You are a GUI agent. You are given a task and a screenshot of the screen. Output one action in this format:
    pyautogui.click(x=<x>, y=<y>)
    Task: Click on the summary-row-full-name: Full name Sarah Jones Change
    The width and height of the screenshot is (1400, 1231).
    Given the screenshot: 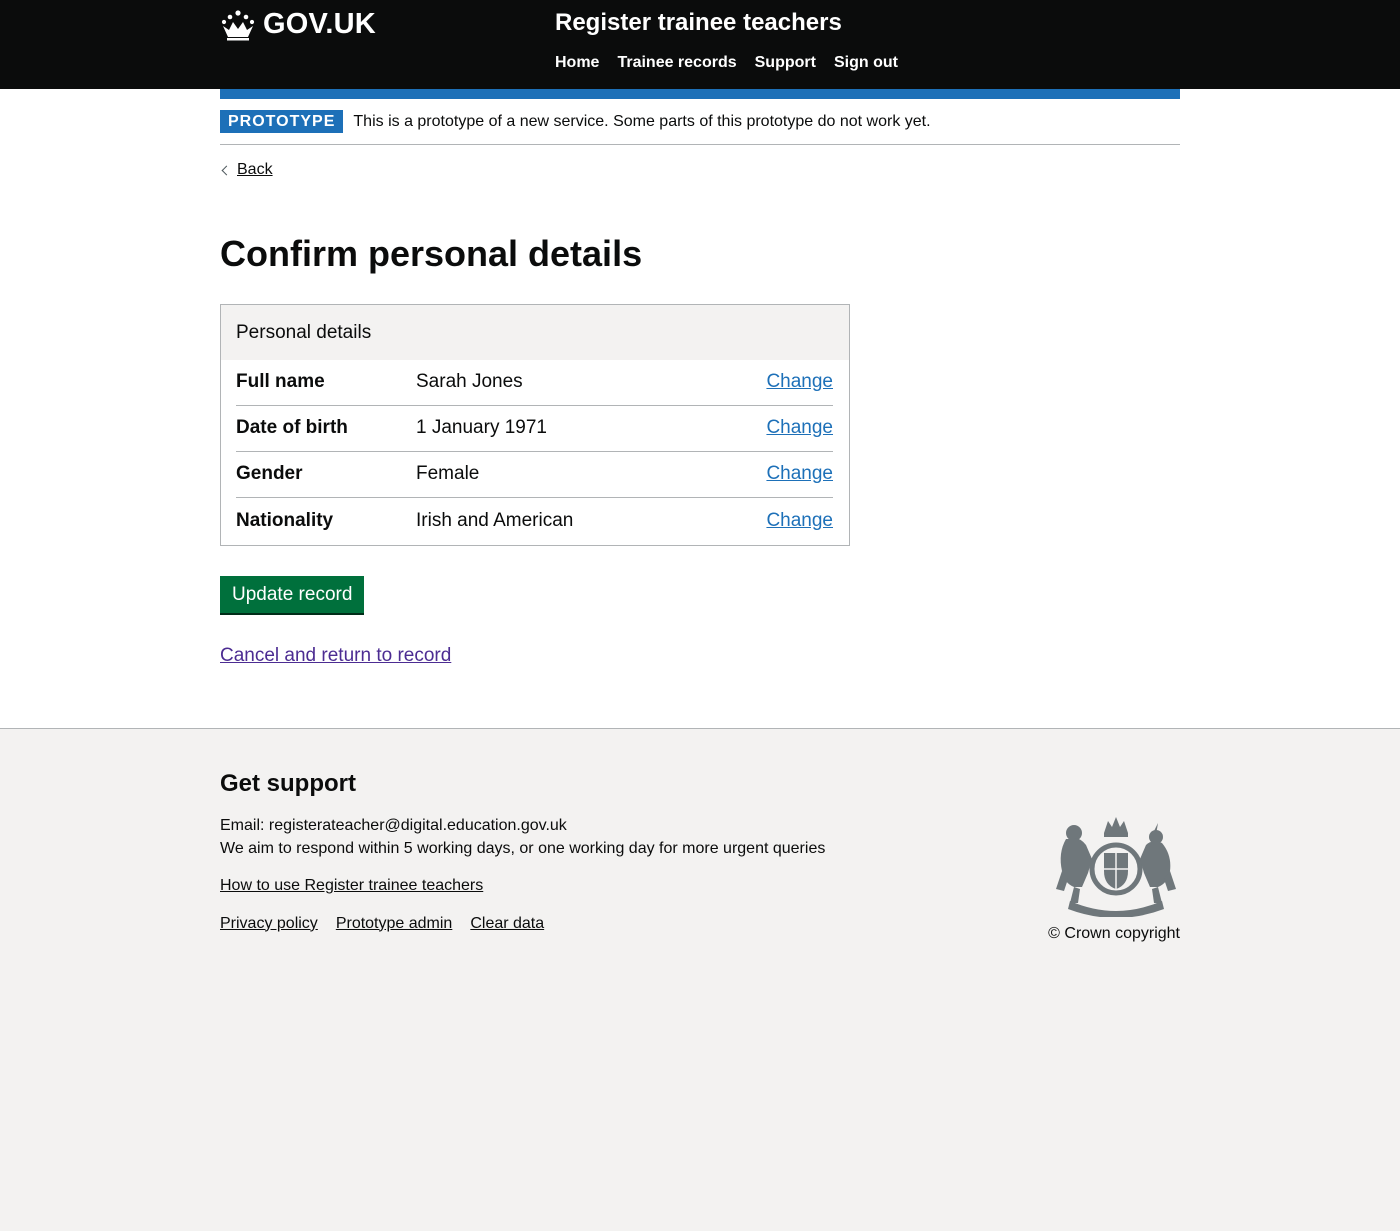 What is the action you would take?
    pyautogui.click(x=534, y=383)
    